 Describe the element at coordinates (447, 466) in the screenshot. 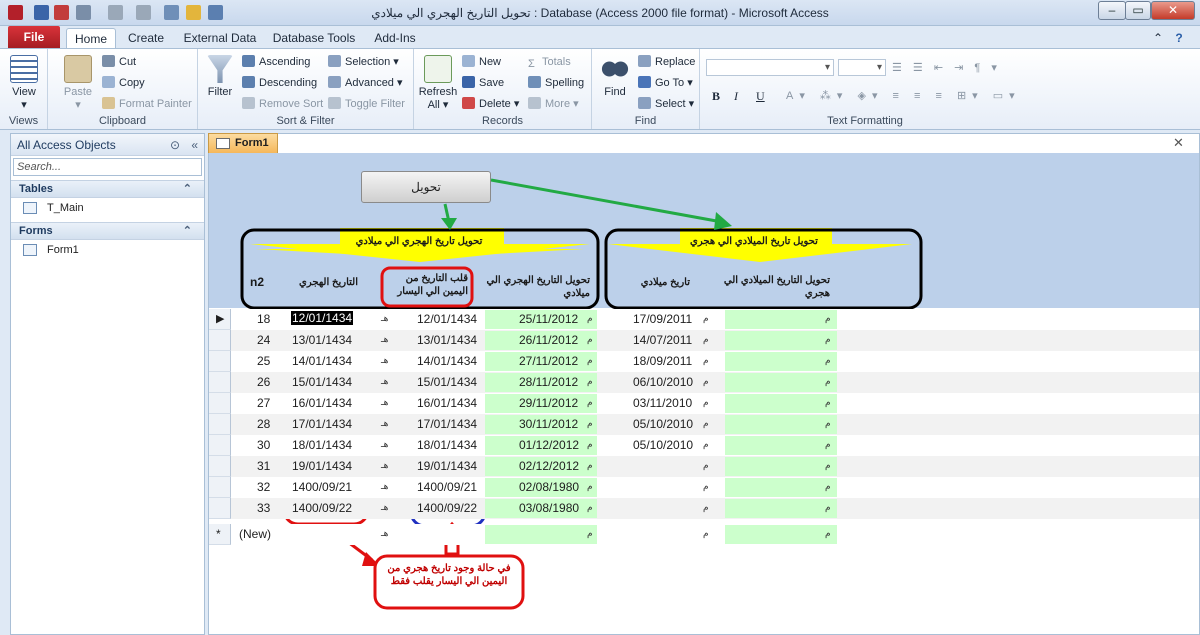

I see `cell-flip: 19/01/1434` at that location.